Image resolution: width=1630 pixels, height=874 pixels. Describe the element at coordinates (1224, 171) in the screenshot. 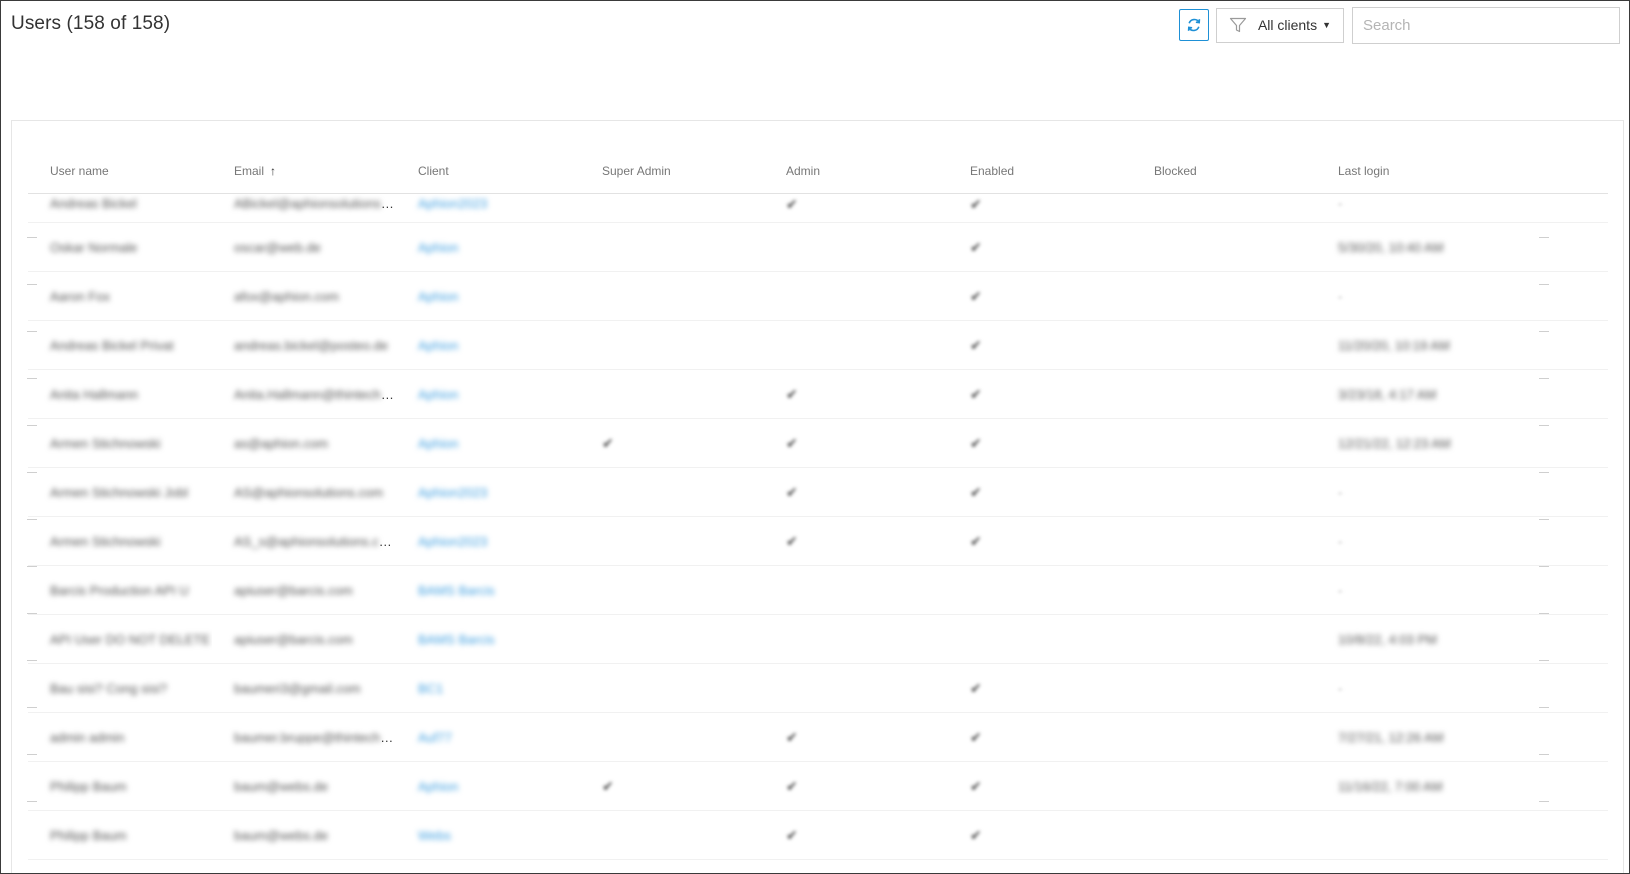

I see `column-header-blocked: Blocked` at that location.